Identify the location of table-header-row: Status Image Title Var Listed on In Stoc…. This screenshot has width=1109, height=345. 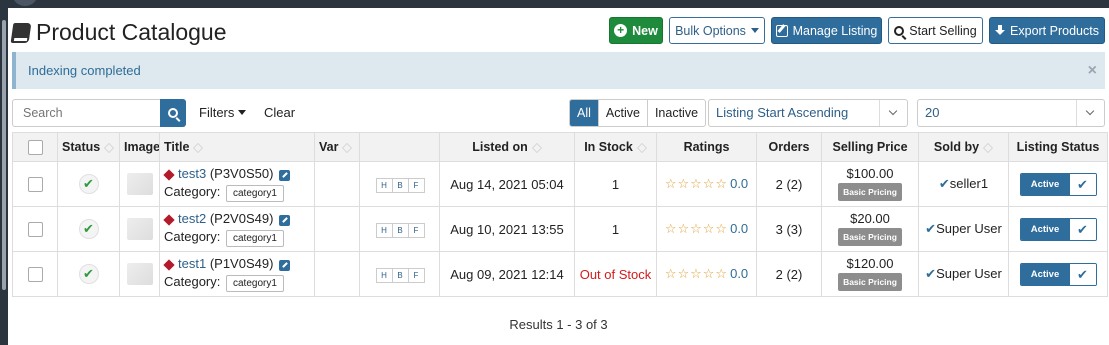
(560, 147).